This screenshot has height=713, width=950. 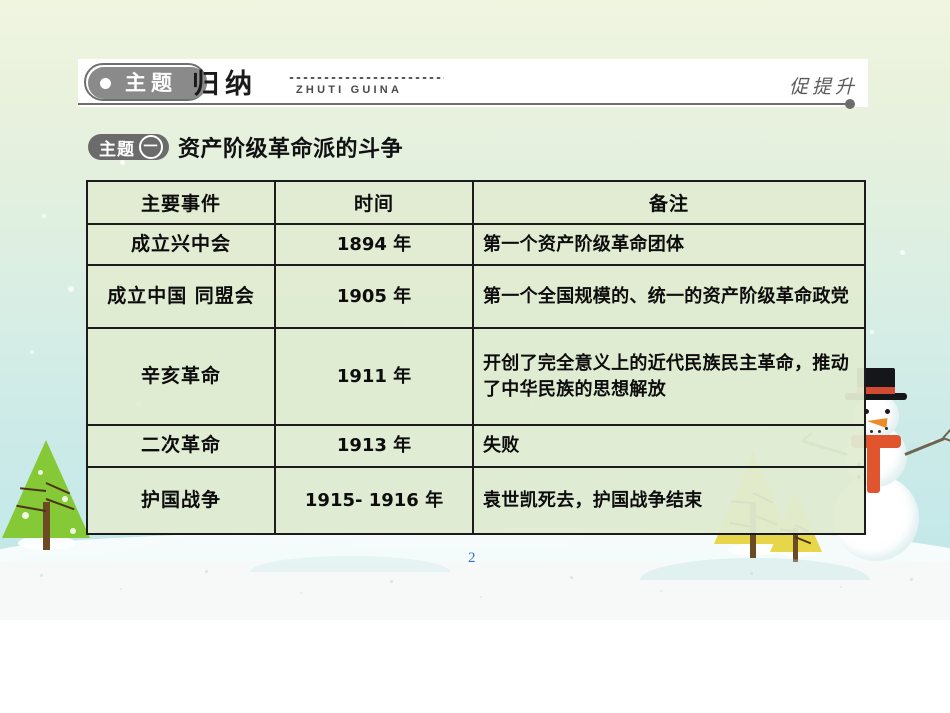 I want to click on header-right-note: 促提升, so click(x=823, y=87).